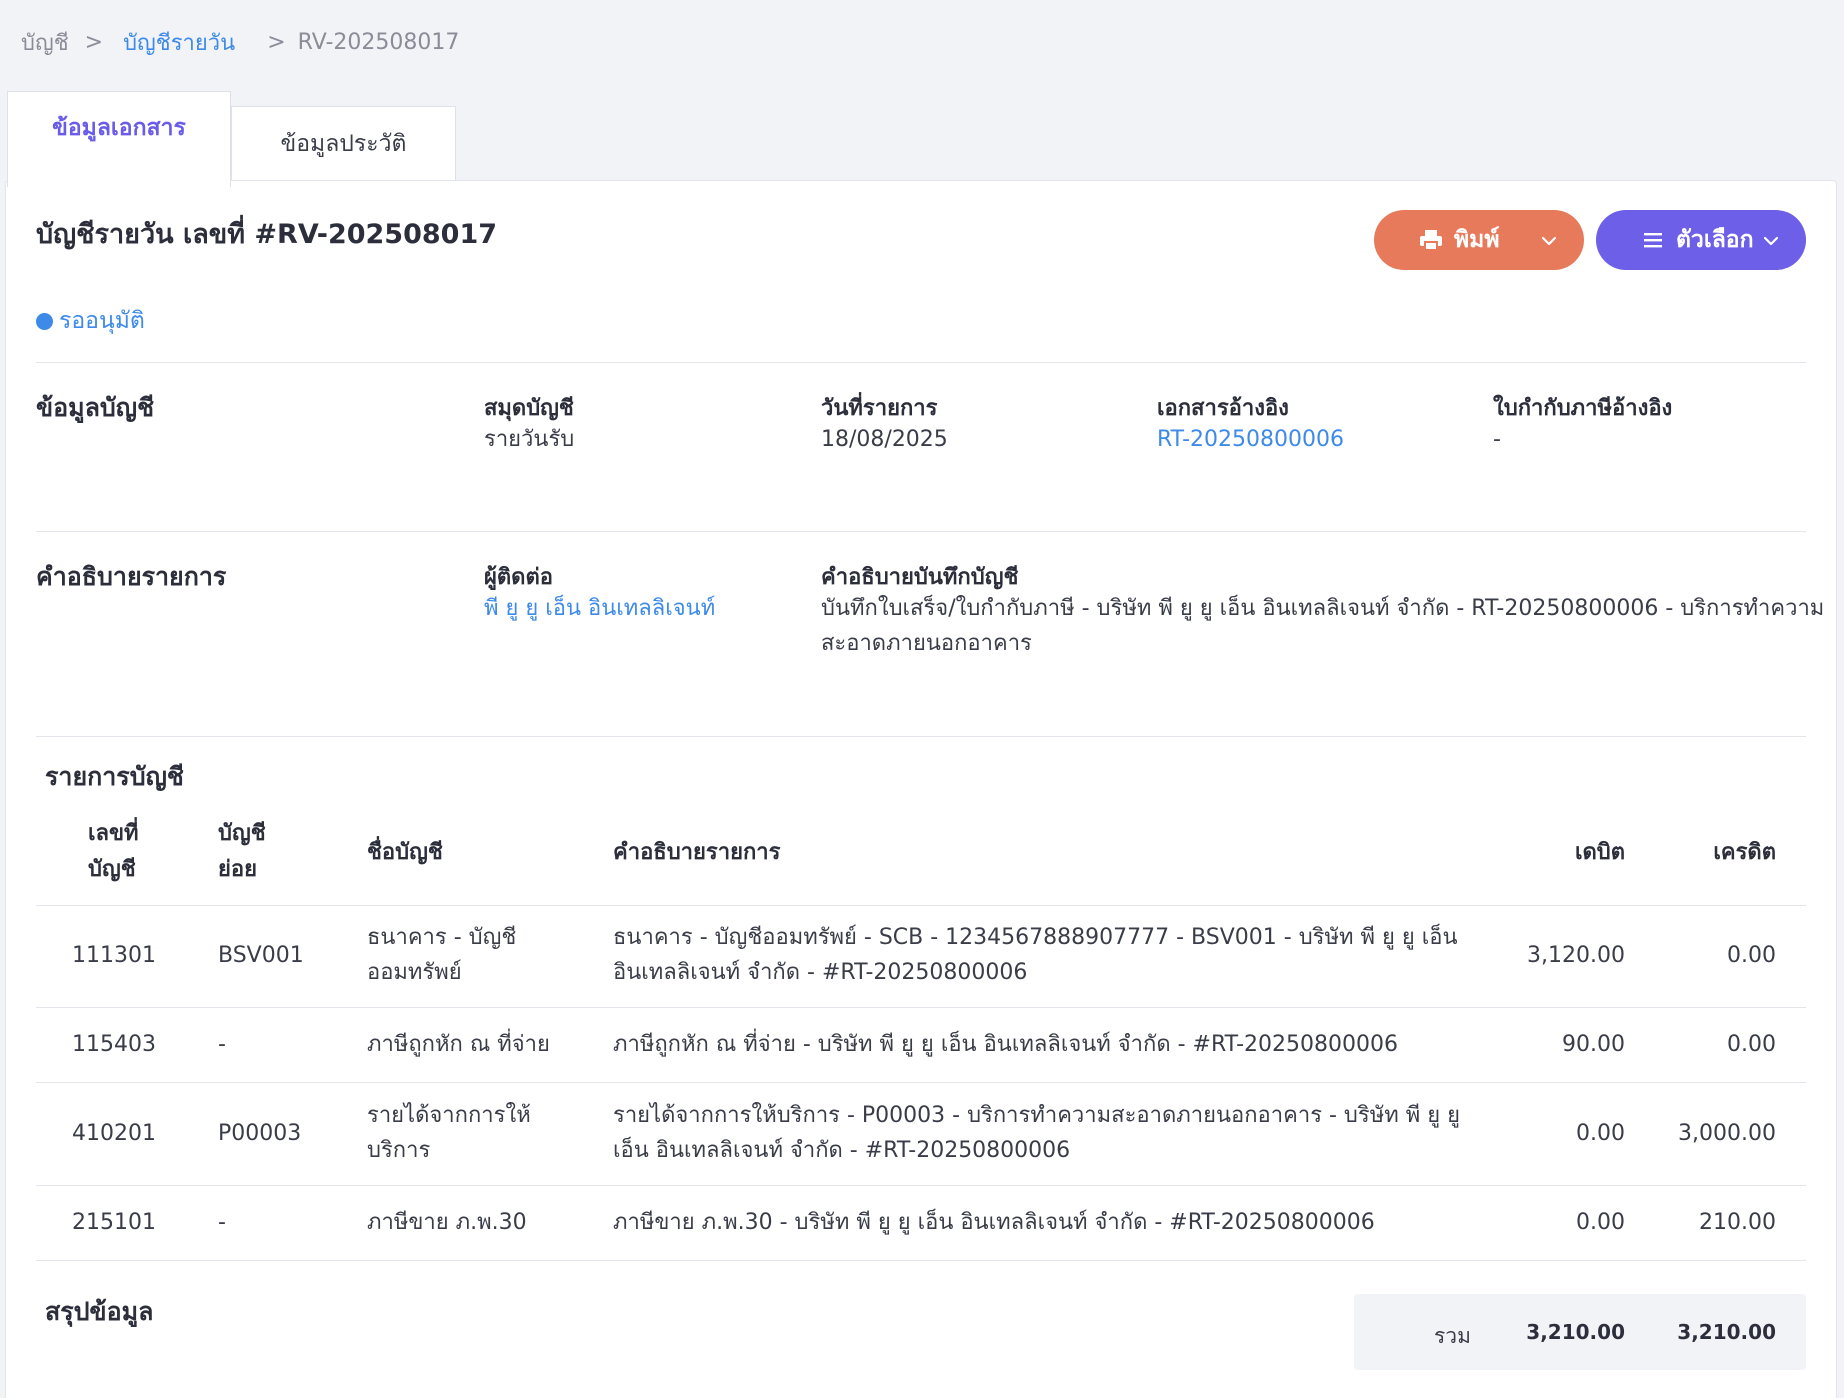 The image size is (1844, 1398). Describe the element at coordinates (884, 439) in the screenshot. I see `date-value: 18/08/2025` at that location.